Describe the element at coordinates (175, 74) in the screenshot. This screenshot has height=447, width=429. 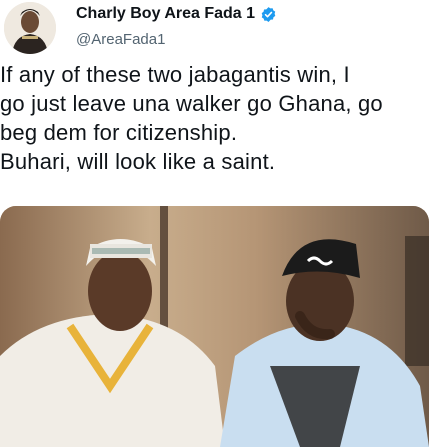
I see `tweet-text-line: If any of these two jabagantis win, I` at that location.